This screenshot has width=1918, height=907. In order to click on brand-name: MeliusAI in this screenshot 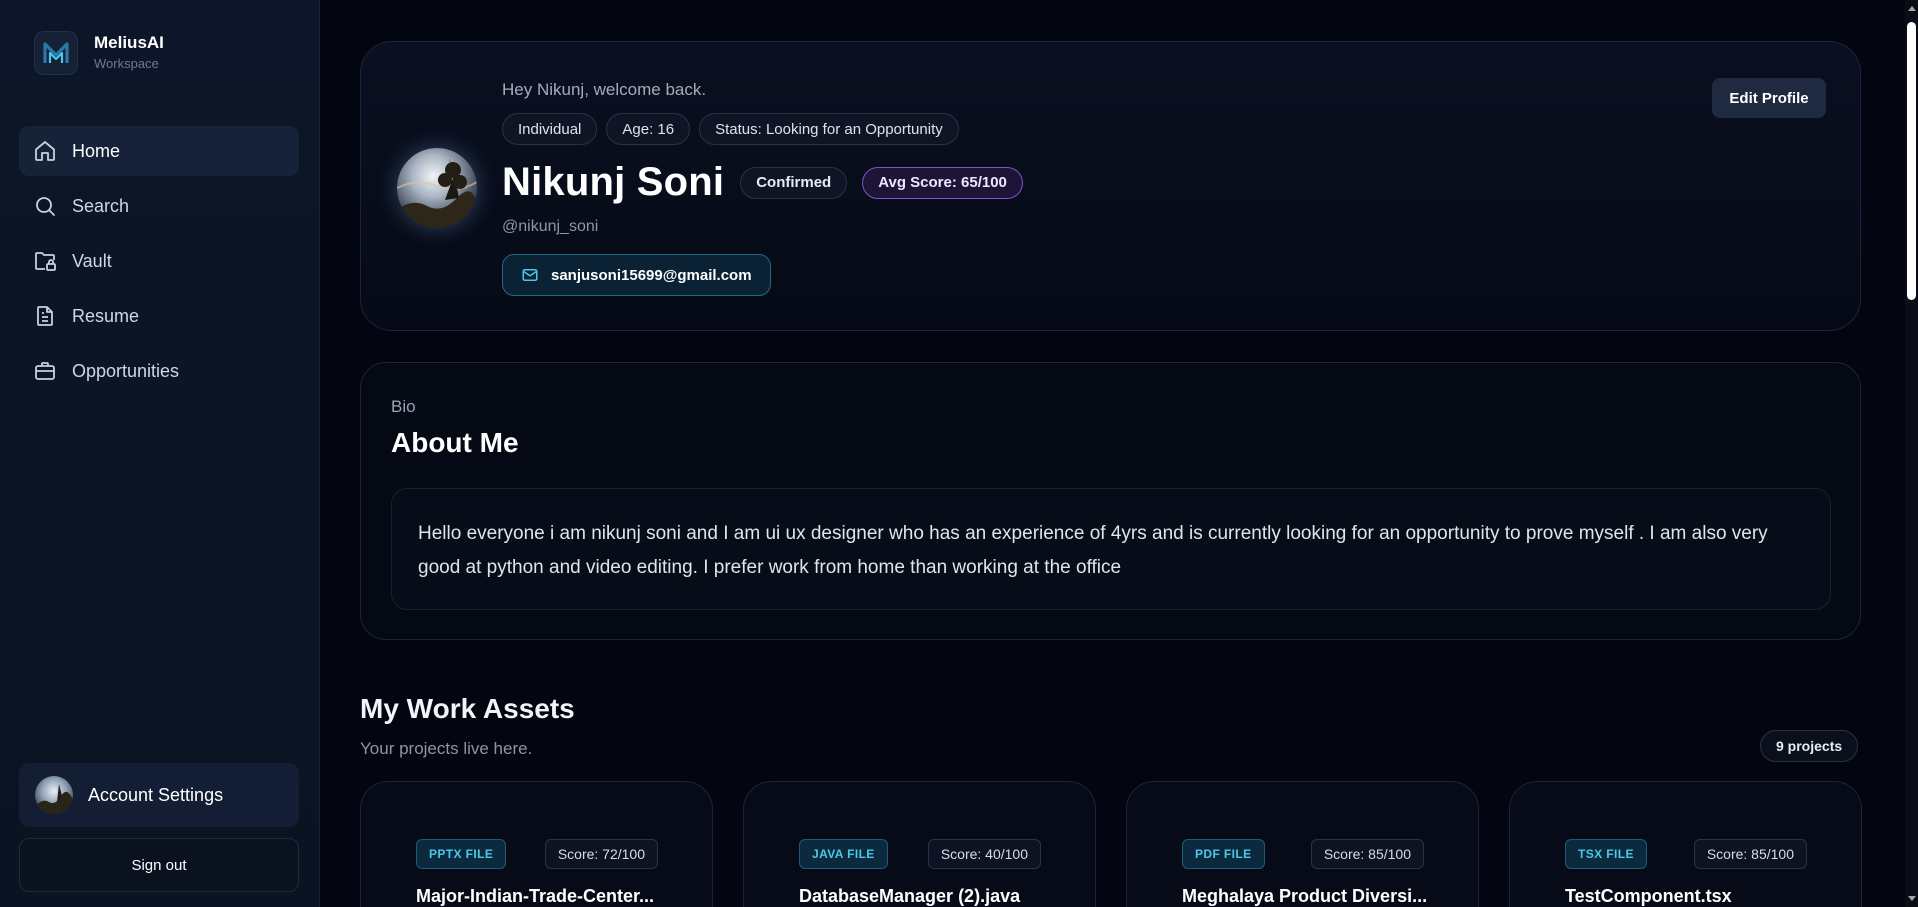, I will do `click(129, 42)`.